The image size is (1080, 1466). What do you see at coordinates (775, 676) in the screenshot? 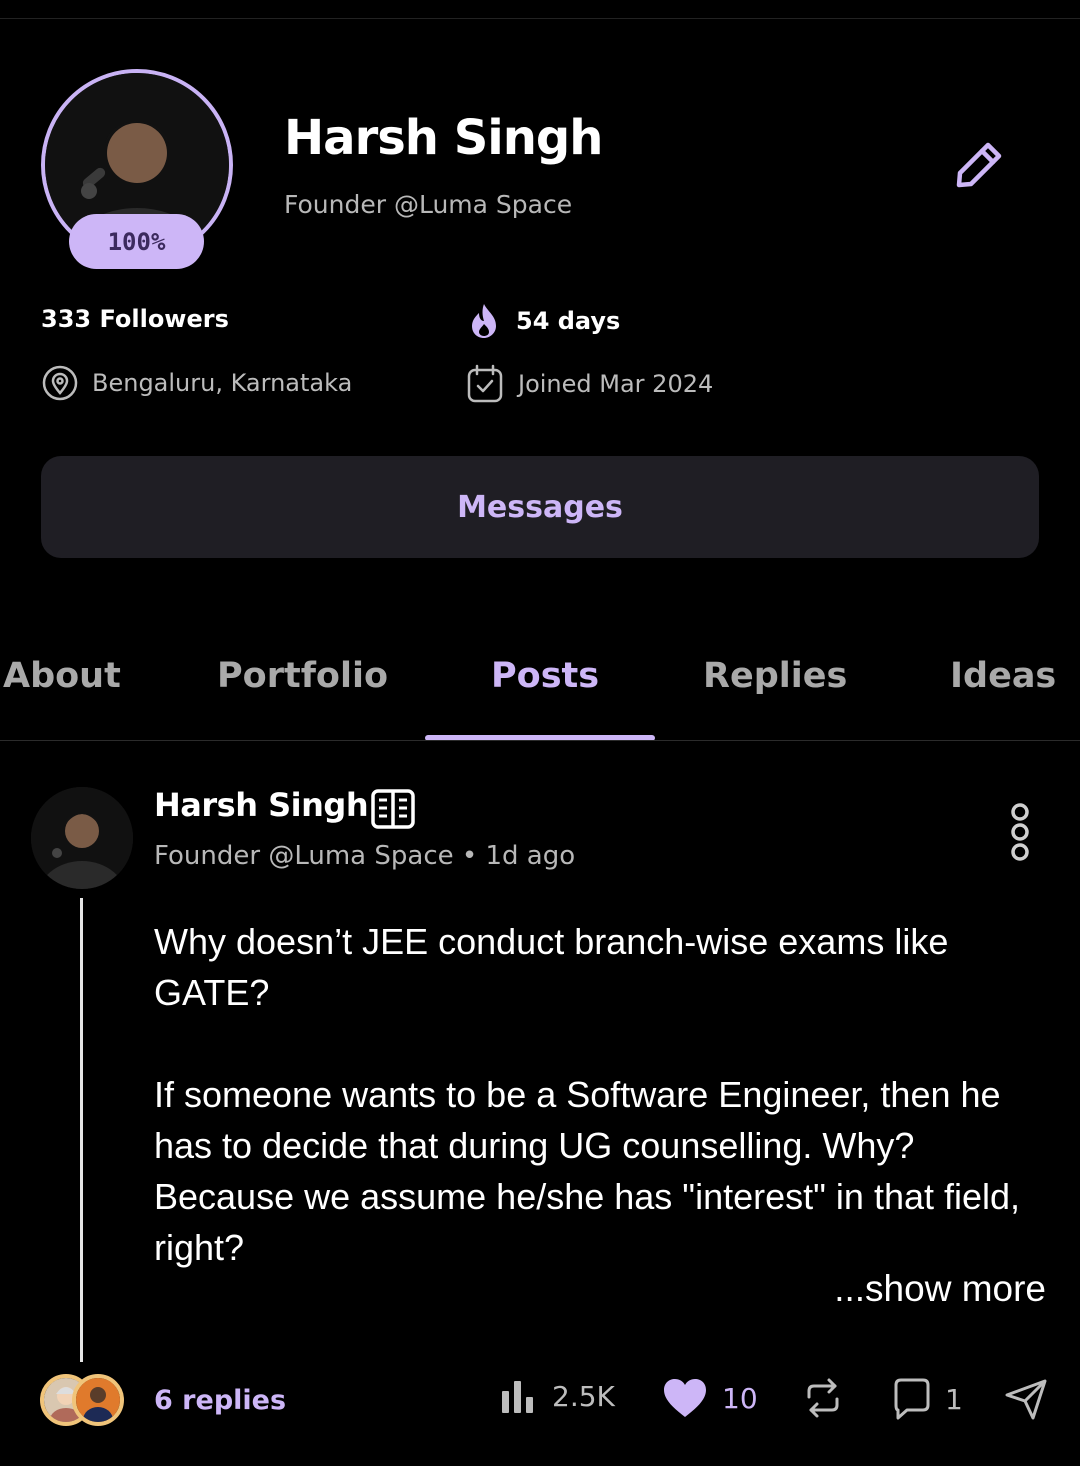
I see `tab-replies: Replies` at bounding box center [775, 676].